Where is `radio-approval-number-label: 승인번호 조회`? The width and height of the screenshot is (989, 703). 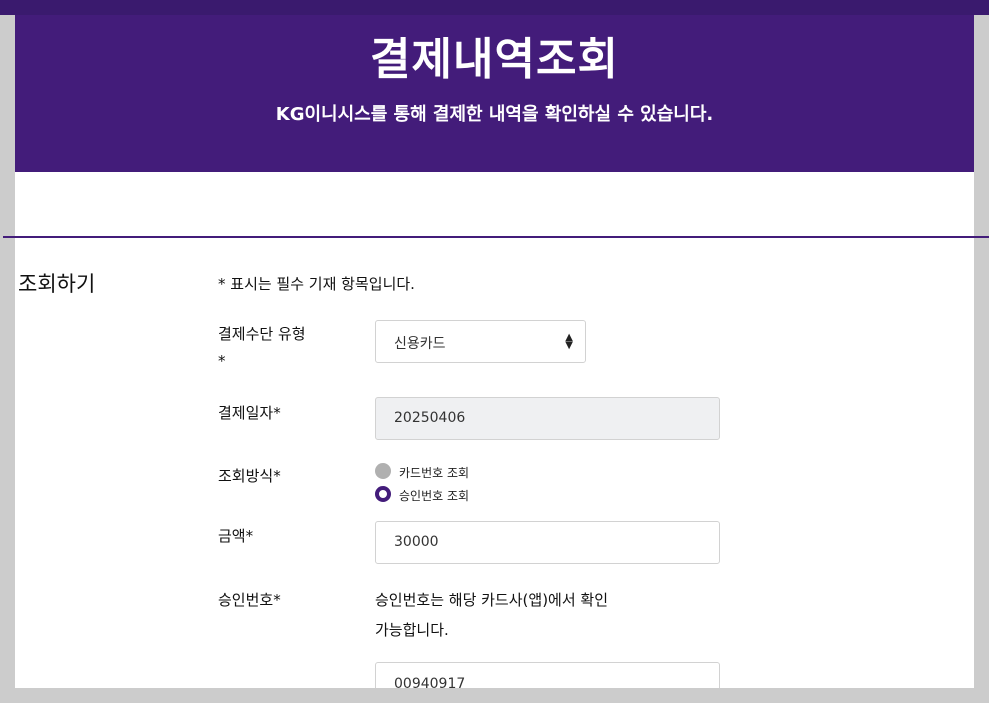
radio-approval-number-label: 승인번호 조회 is located at coordinates (434, 496).